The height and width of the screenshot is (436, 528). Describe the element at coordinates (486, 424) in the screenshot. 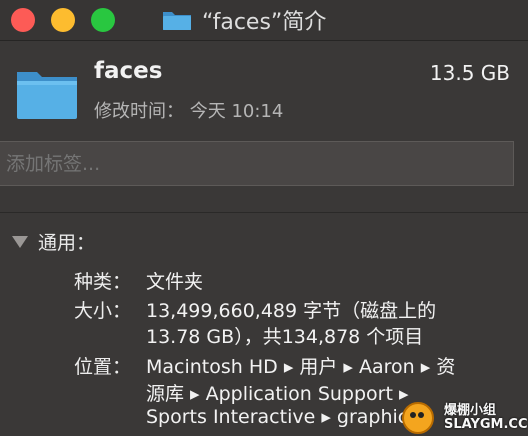

I see `watermark-line2: SLAYGM.CC` at that location.